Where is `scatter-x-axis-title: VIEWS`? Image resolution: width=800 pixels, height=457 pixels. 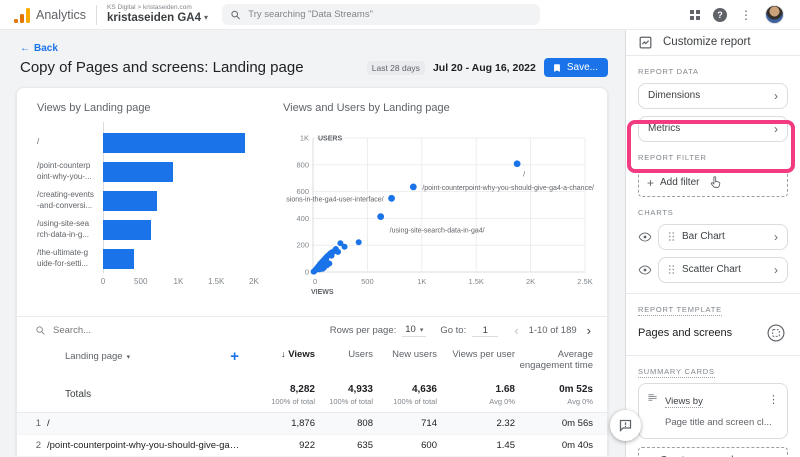
scatter-x-axis-title: VIEWS is located at coordinates (322, 292).